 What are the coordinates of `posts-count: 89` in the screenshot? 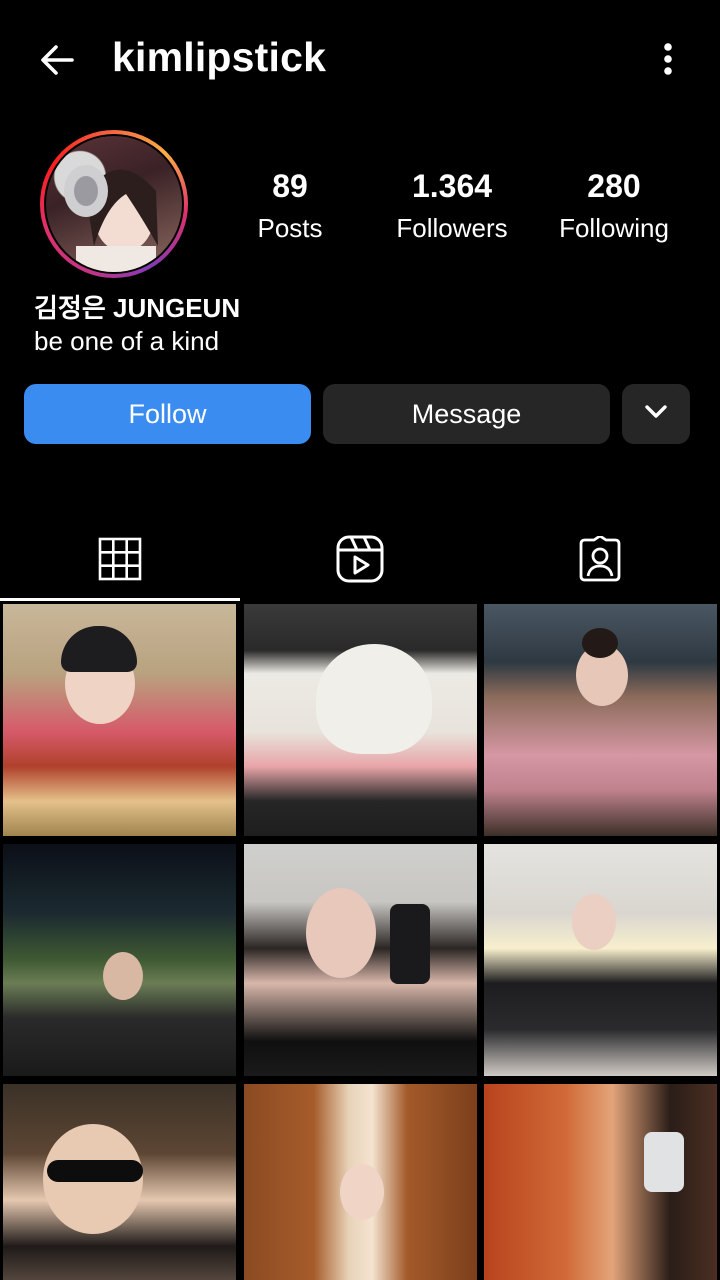 It's located at (290, 186).